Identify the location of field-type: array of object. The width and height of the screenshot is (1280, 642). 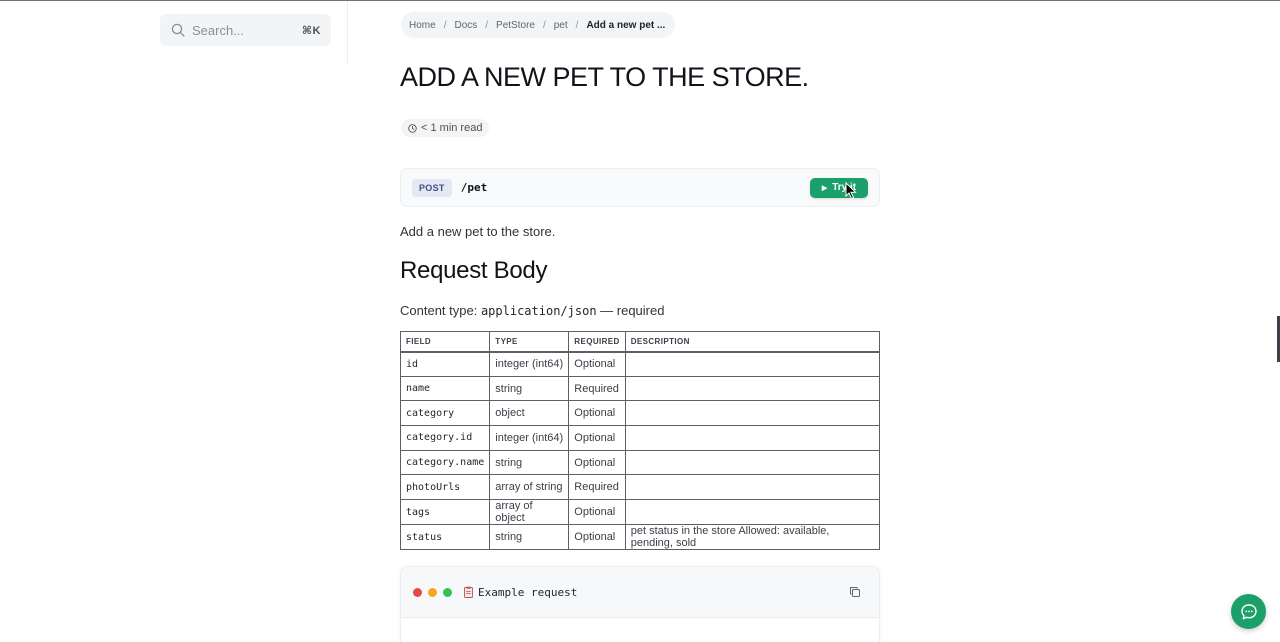
(529, 512).